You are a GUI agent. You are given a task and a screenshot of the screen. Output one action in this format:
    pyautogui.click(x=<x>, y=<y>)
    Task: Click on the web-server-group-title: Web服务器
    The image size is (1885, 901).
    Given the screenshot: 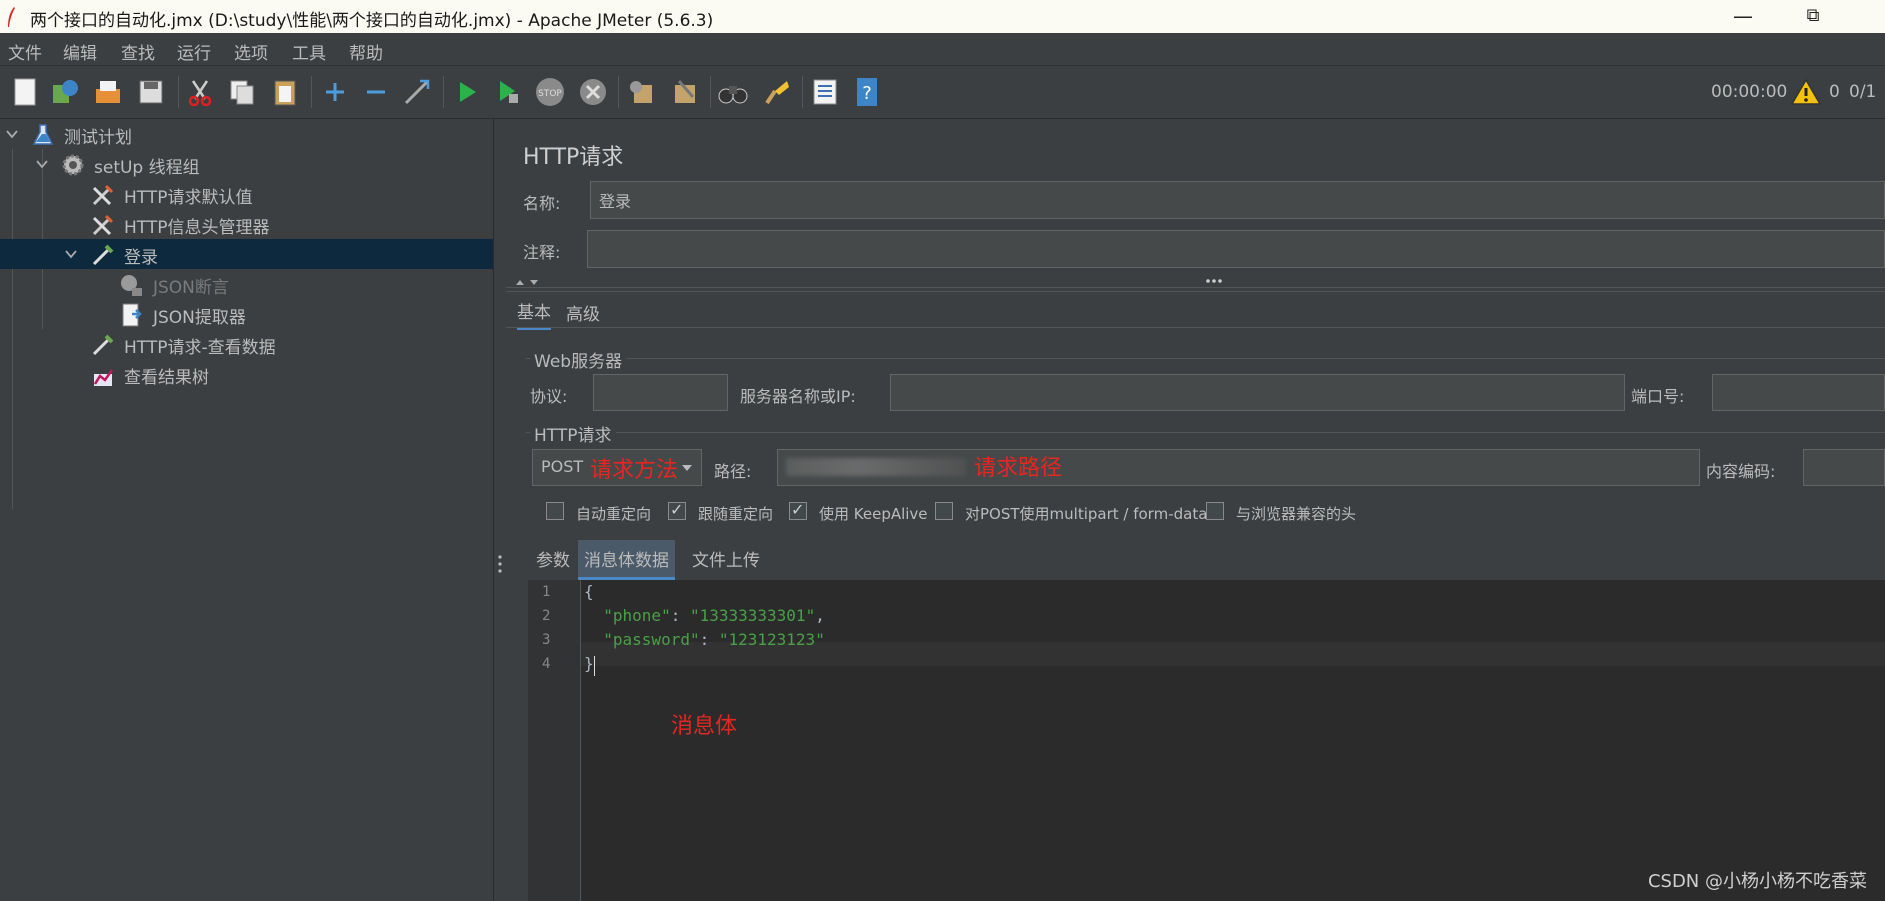 What is the action you would take?
    pyautogui.click(x=578, y=359)
    